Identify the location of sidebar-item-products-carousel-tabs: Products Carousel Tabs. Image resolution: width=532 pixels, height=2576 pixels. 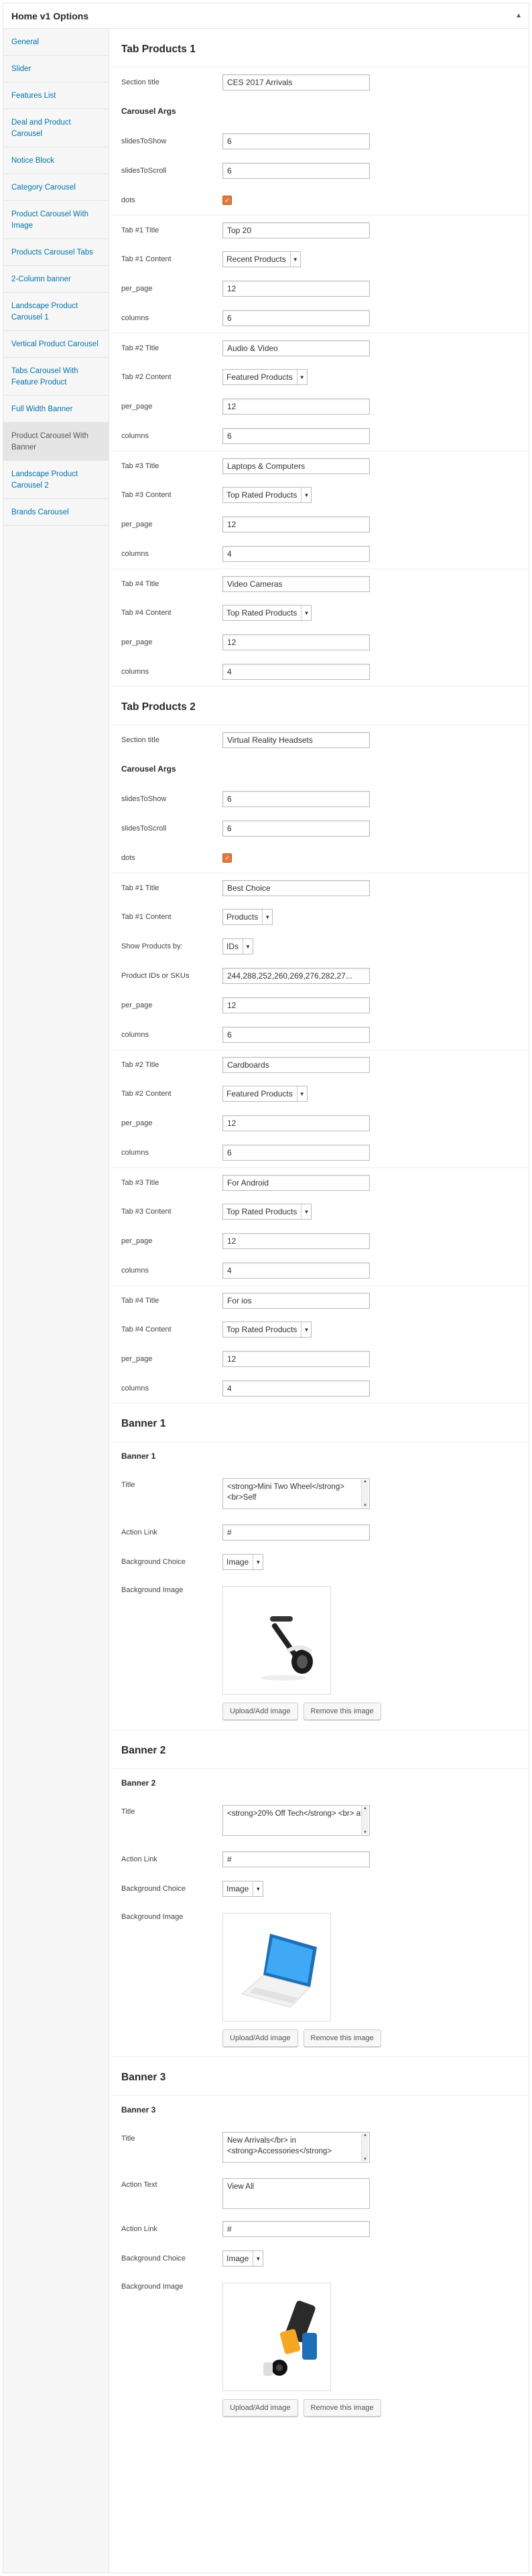
(56, 252).